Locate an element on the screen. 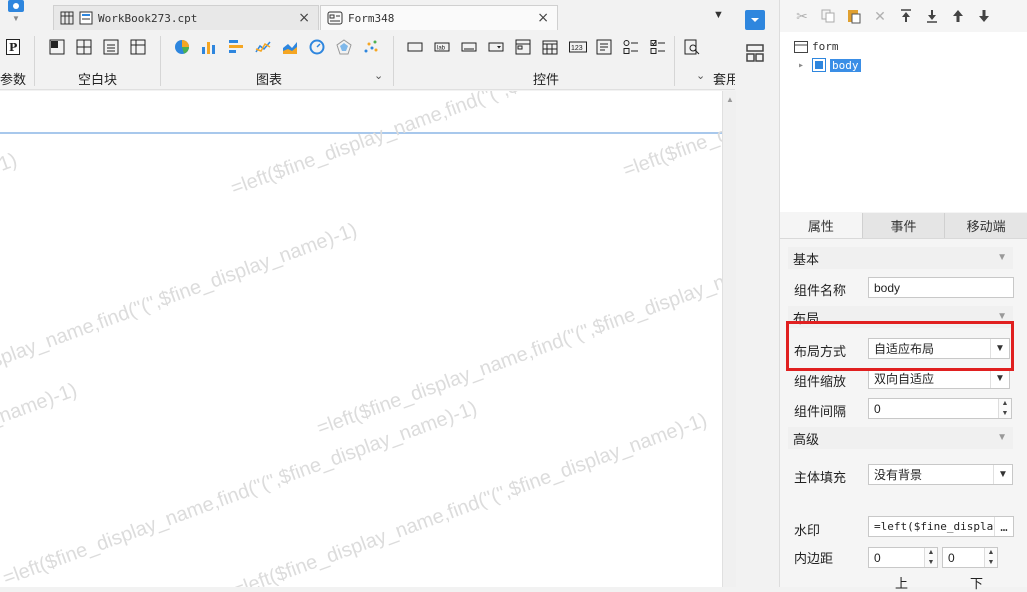  tab-form: Form348 × is located at coordinates (439, 17).